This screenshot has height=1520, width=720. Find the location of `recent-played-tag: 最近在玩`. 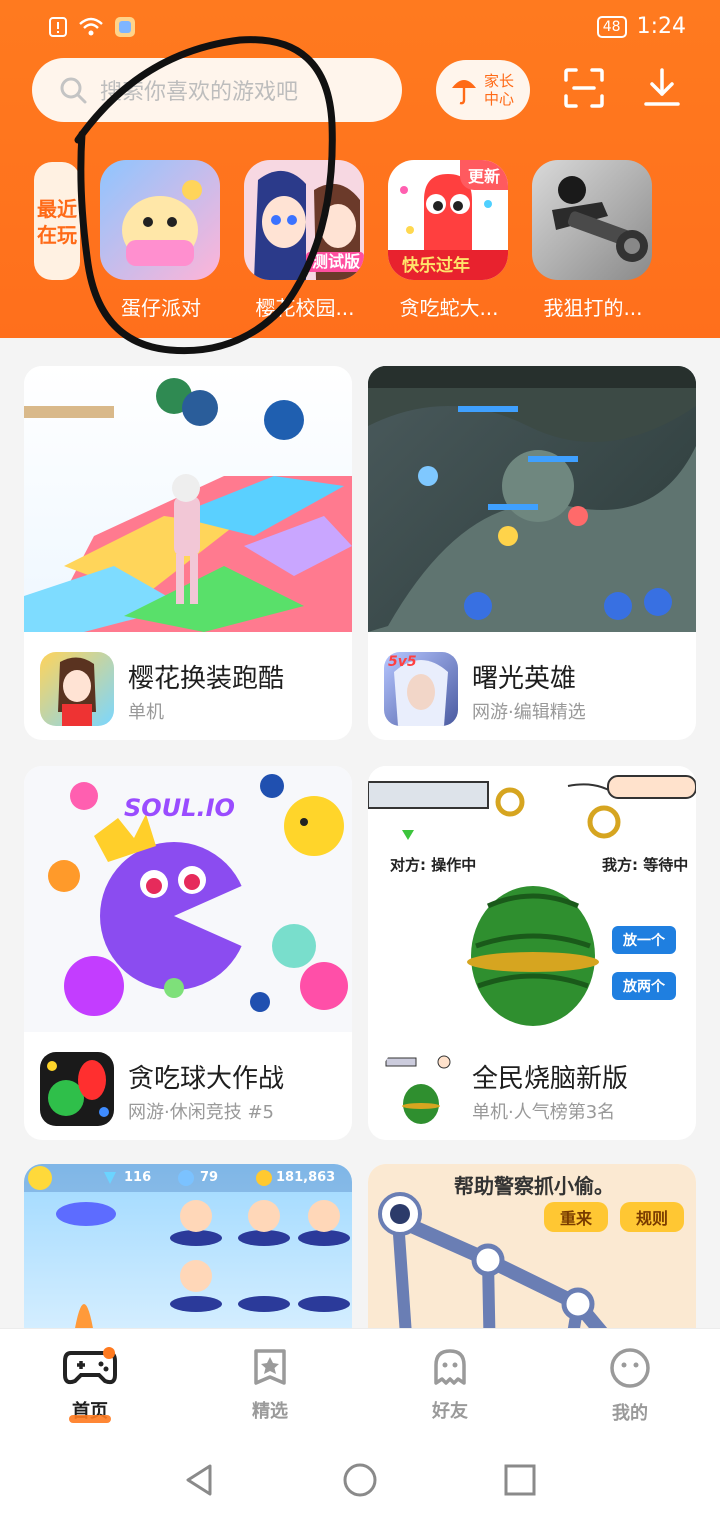

recent-played-tag: 最近在玩 is located at coordinates (57, 221).